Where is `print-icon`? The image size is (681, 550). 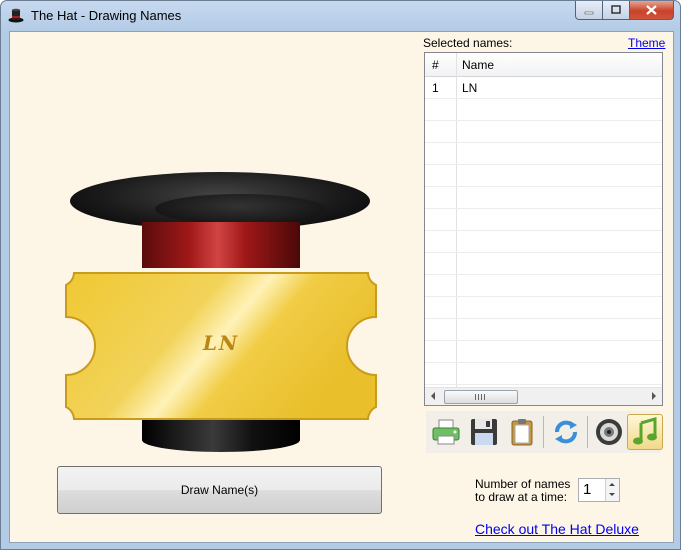 print-icon is located at coordinates (446, 432).